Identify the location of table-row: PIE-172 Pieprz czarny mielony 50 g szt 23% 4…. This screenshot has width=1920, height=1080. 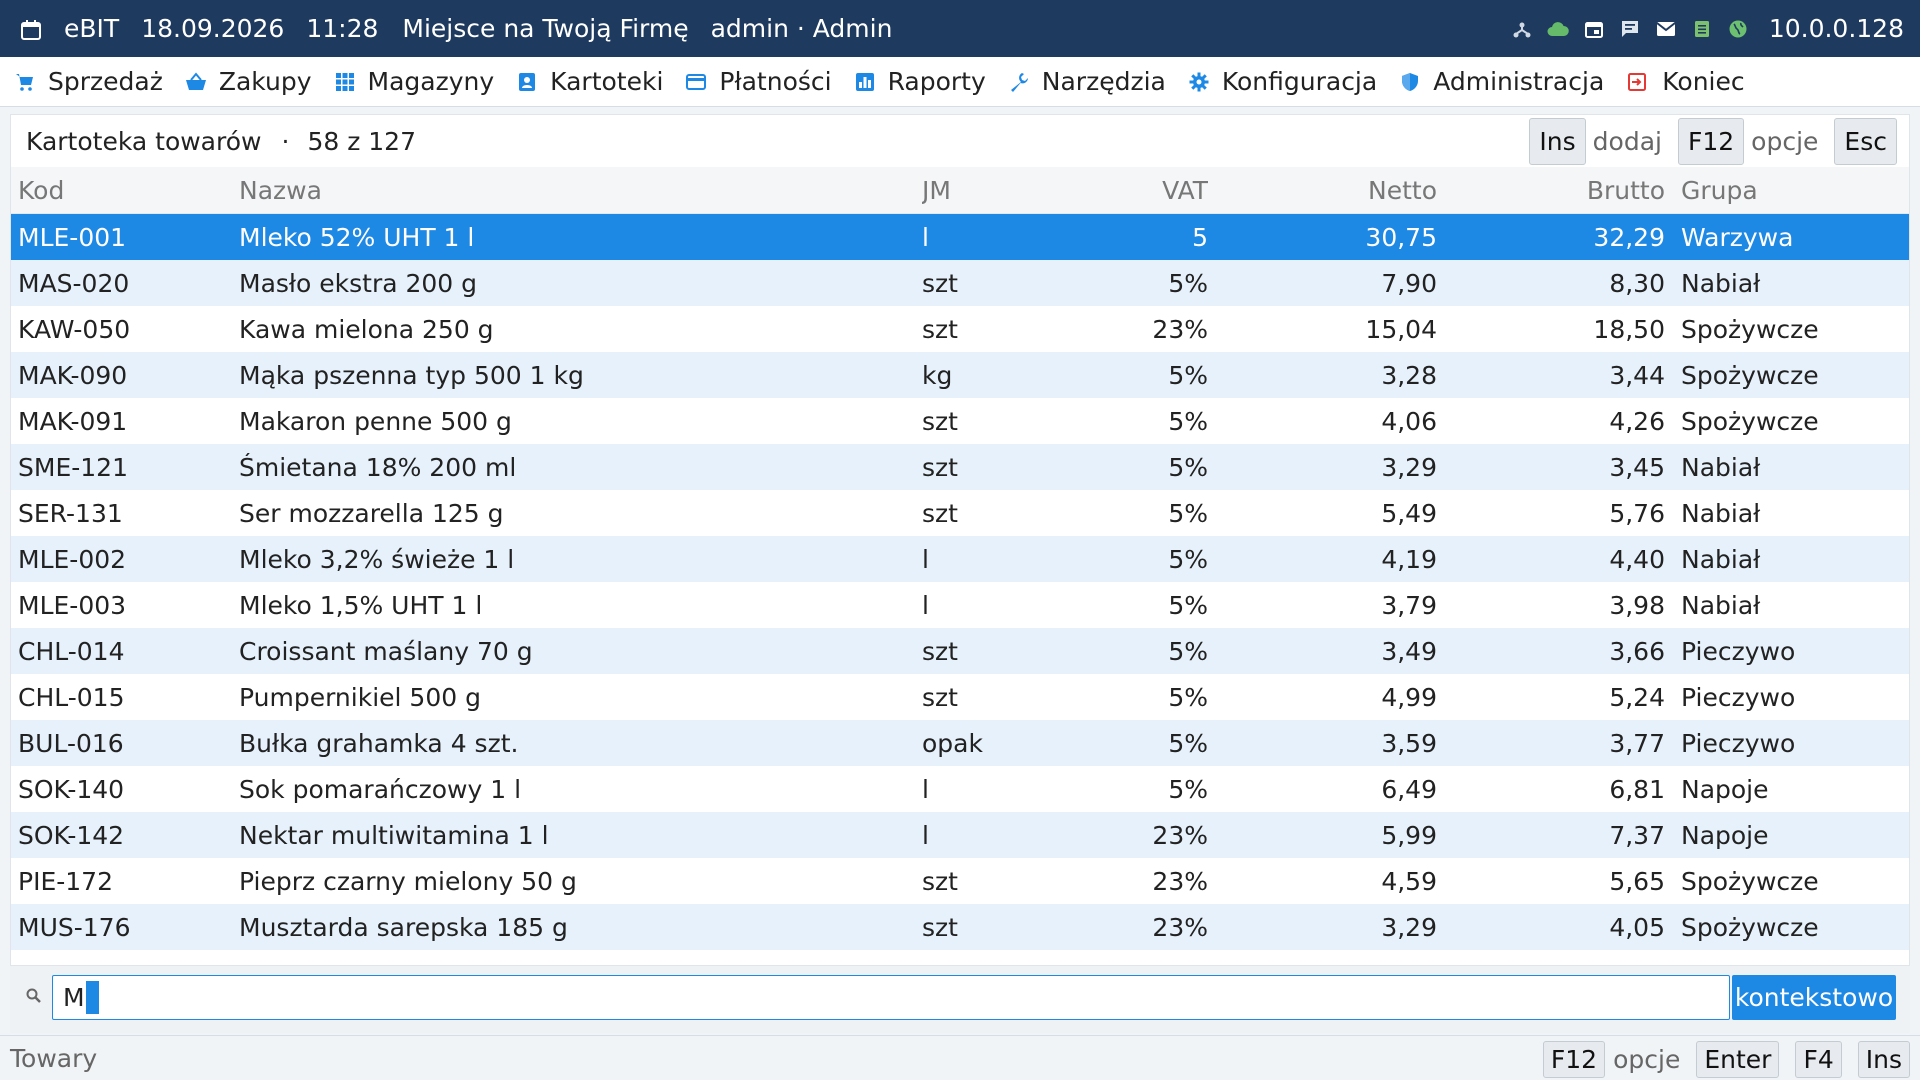
(960, 881).